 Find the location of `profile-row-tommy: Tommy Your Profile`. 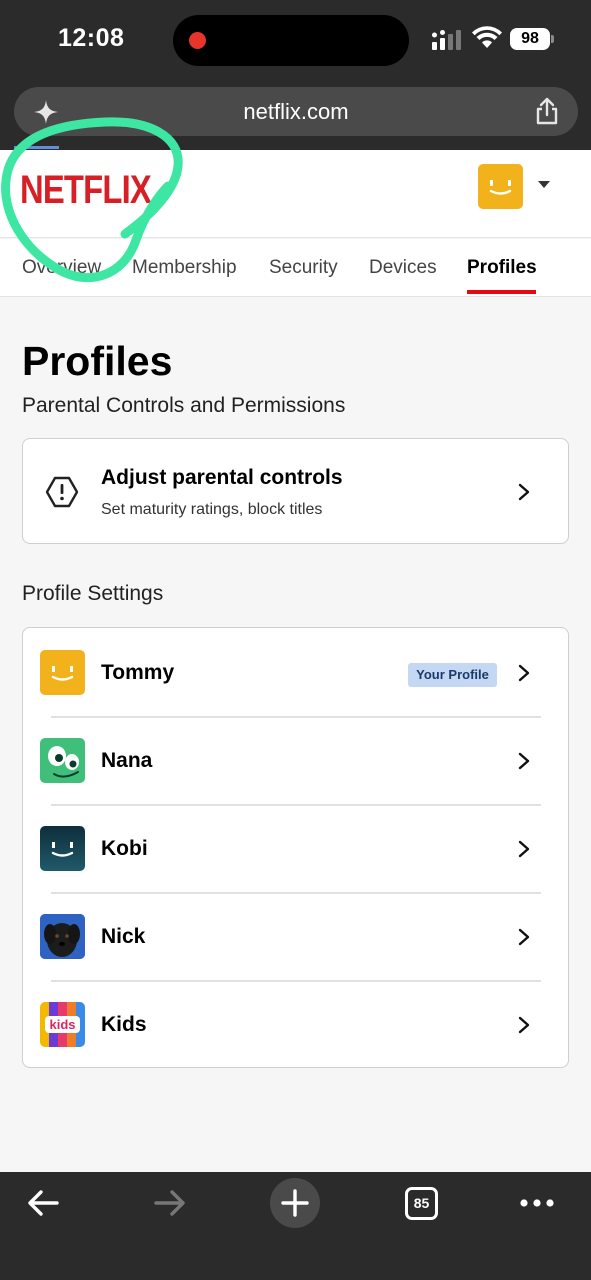

profile-row-tommy: Tommy Your Profile is located at coordinates (295, 672).